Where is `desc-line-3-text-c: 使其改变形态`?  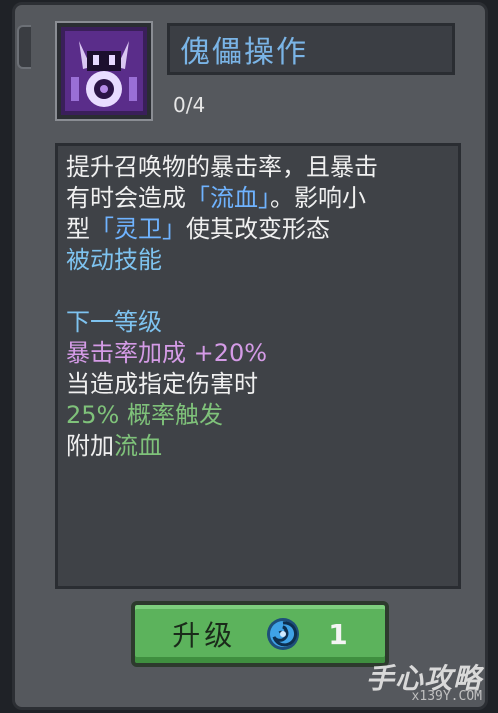 desc-line-3-text-c: 使其改变形态 is located at coordinates (258, 229).